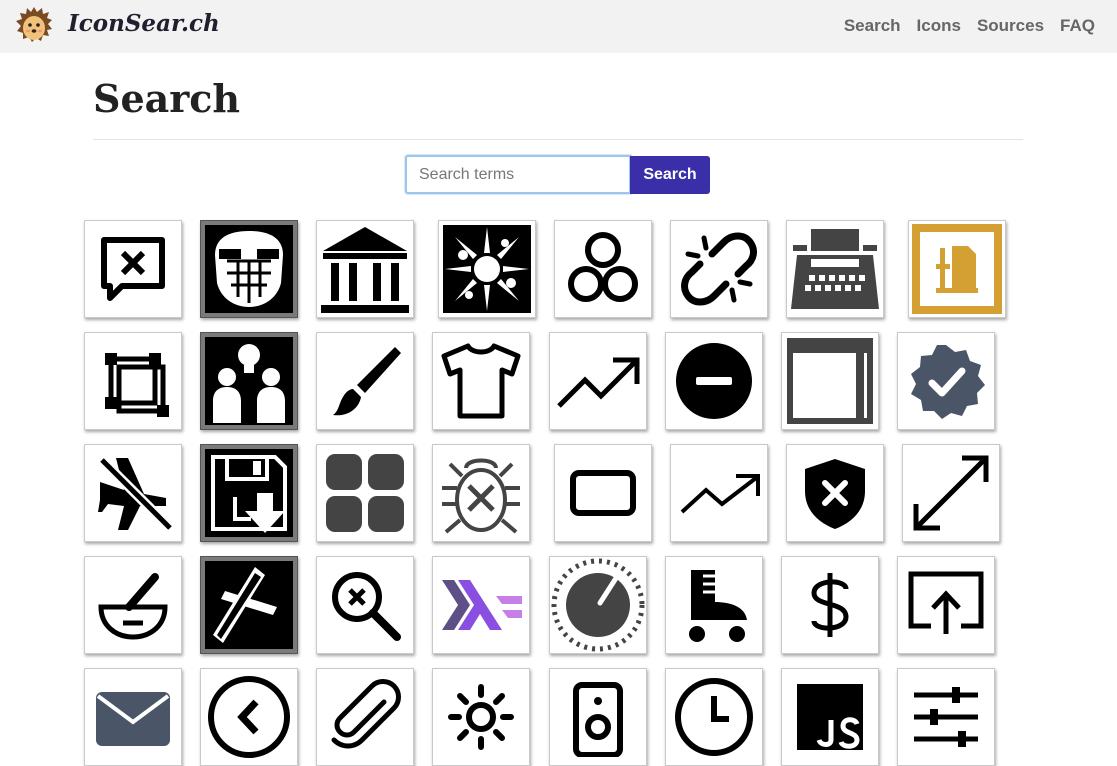 This screenshot has width=1117, height=766. I want to click on chevron-left-circle-icon, so click(249, 717).